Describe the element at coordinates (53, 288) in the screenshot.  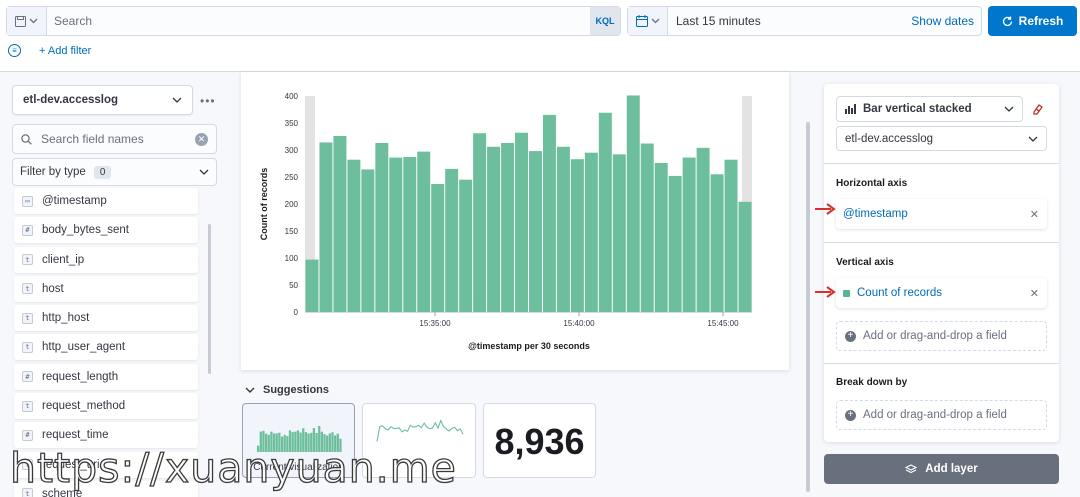
I see `field-name: host` at that location.